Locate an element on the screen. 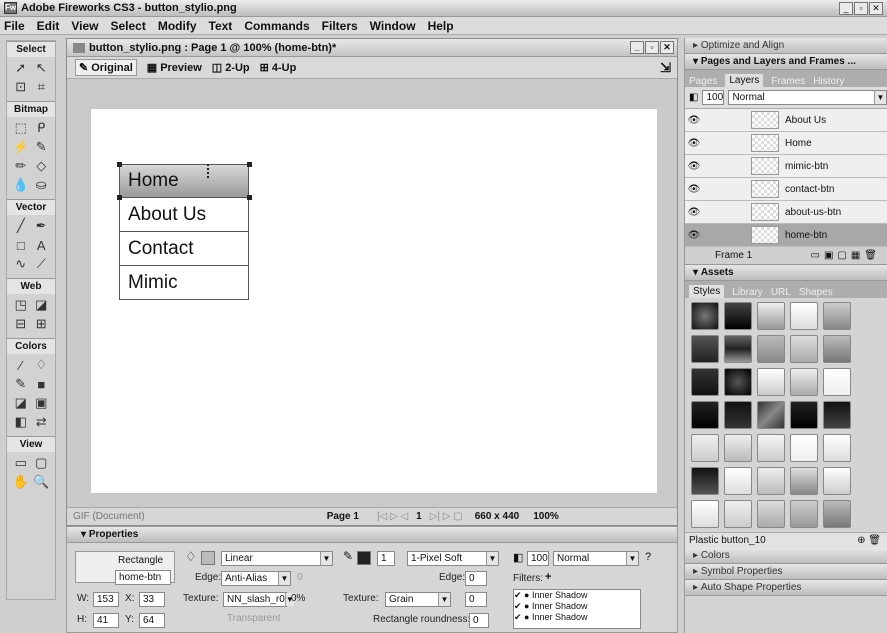  transparent-checkbox: Transparent is located at coordinates (254, 618).